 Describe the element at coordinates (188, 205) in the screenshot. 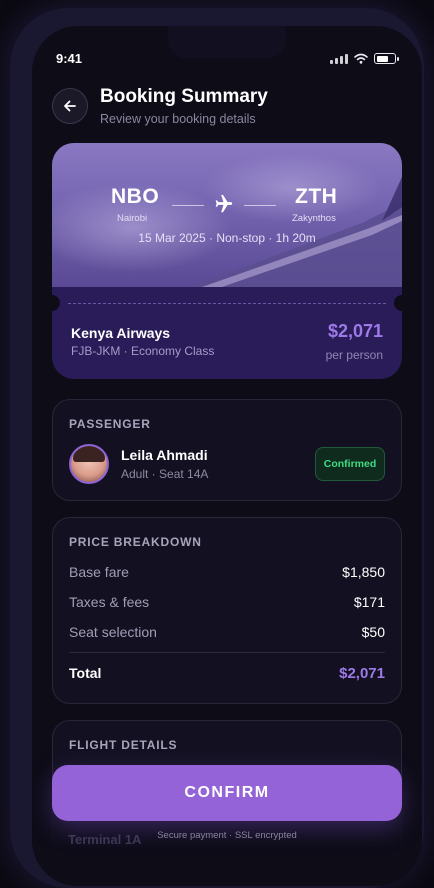

I see `route-line-left` at that location.